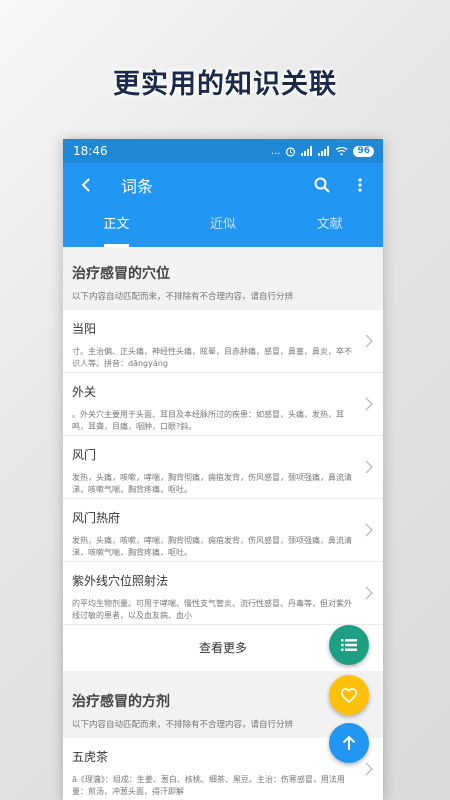 This screenshot has height=800, width=450. Describe the element at coordinates (225, 84) in the screenshot. I see `promo-title: 更实用的知识关联` at that location.